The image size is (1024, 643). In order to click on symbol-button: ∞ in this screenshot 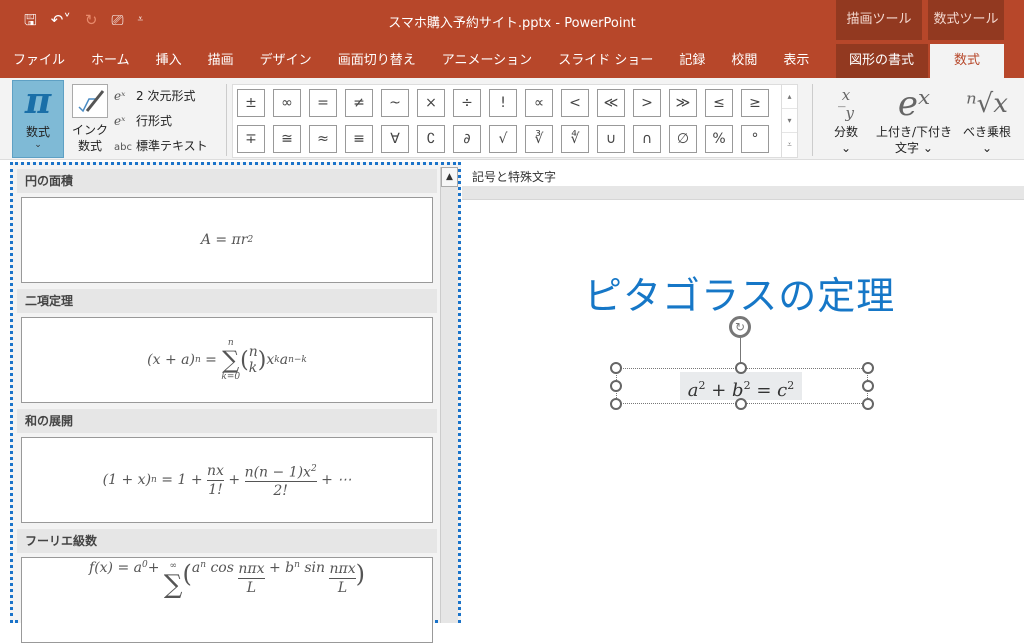, I will do `click(287, 103)`.